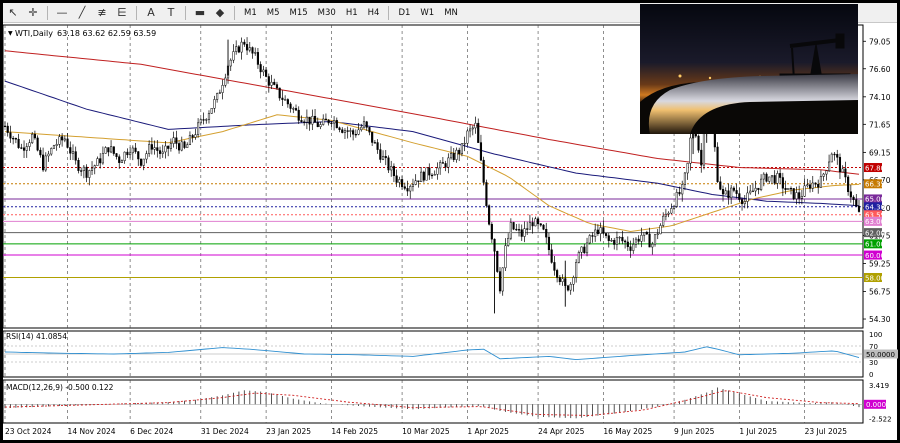 The image size is (900, 443). I want to click on level-tag-text: 62.00, so click(875, 233).